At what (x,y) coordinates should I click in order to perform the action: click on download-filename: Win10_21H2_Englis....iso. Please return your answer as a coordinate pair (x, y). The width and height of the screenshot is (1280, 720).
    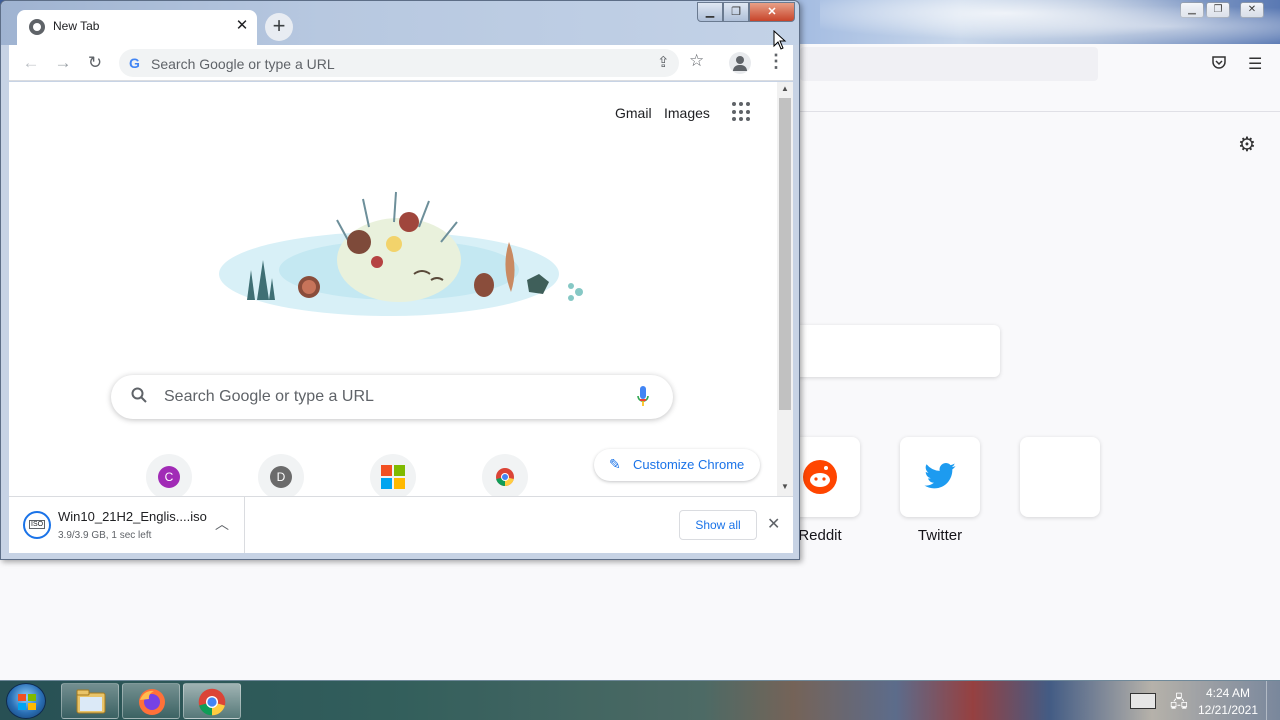
    Looking at the image, I should click on (132, 516).